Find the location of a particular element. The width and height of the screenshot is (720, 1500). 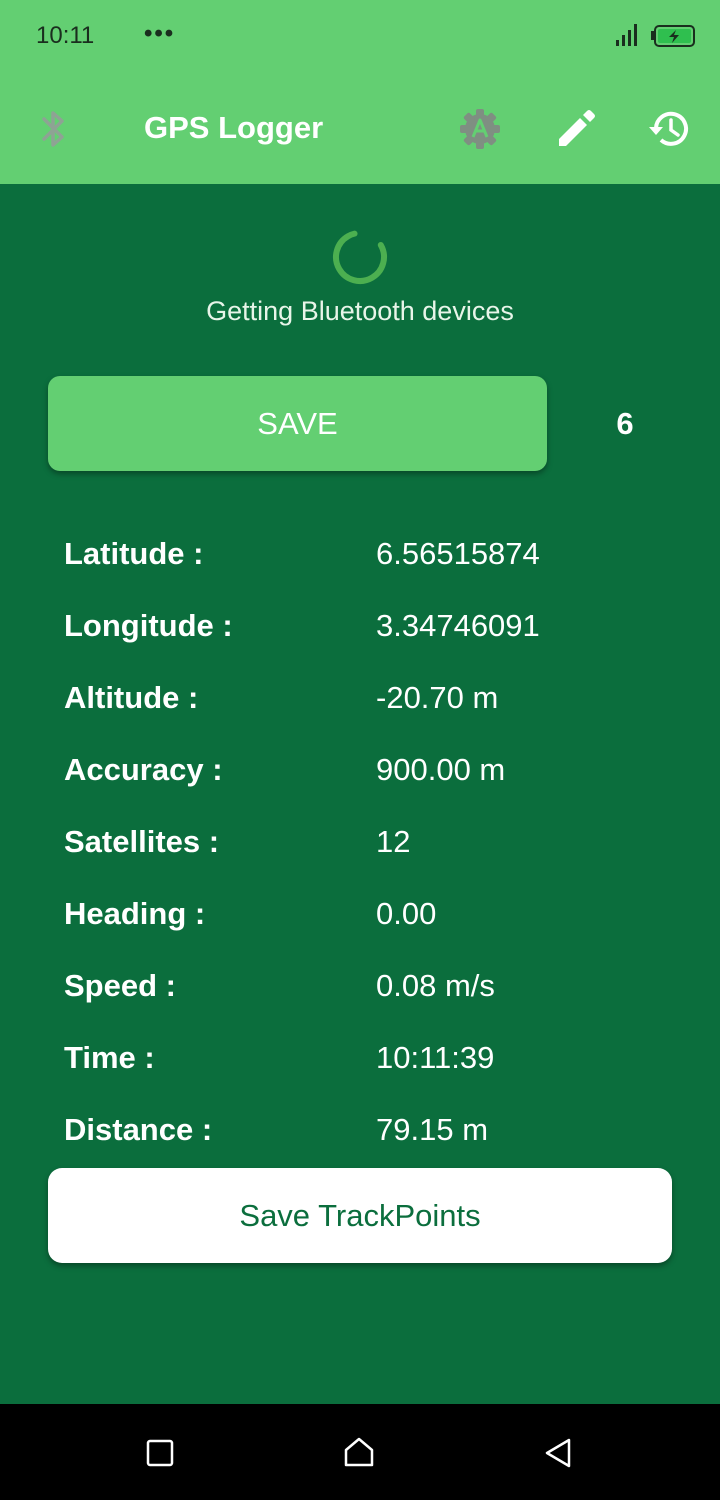

info-row-longitude: Longitude : 3.34746091 is located at coordinates (360, 628).